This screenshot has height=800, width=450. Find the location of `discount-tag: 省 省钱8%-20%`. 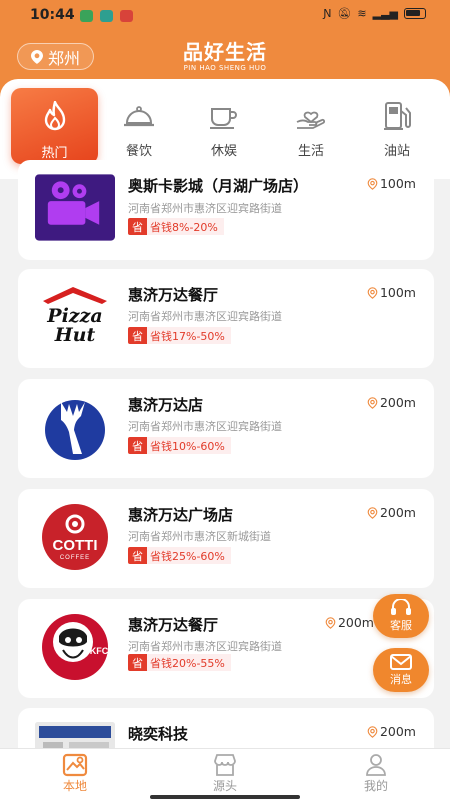

discount-tag: 省 省钱8%-20% is located at coordinates (176, 226).